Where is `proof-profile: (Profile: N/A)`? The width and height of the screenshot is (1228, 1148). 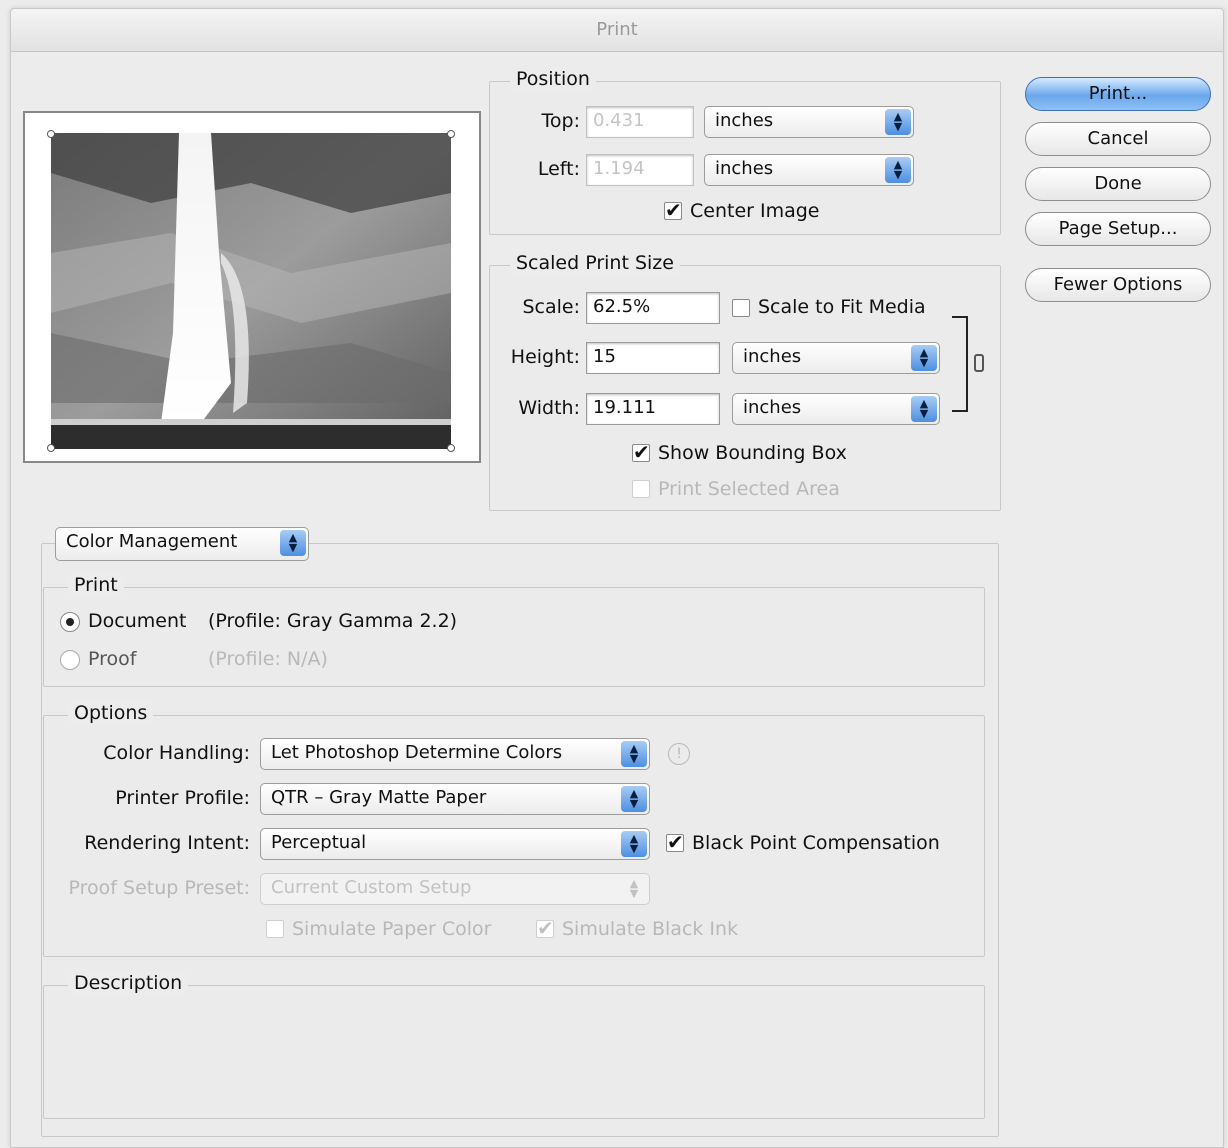 proof-profile: (Profile: N/A) is located at coordinates (268, 659).